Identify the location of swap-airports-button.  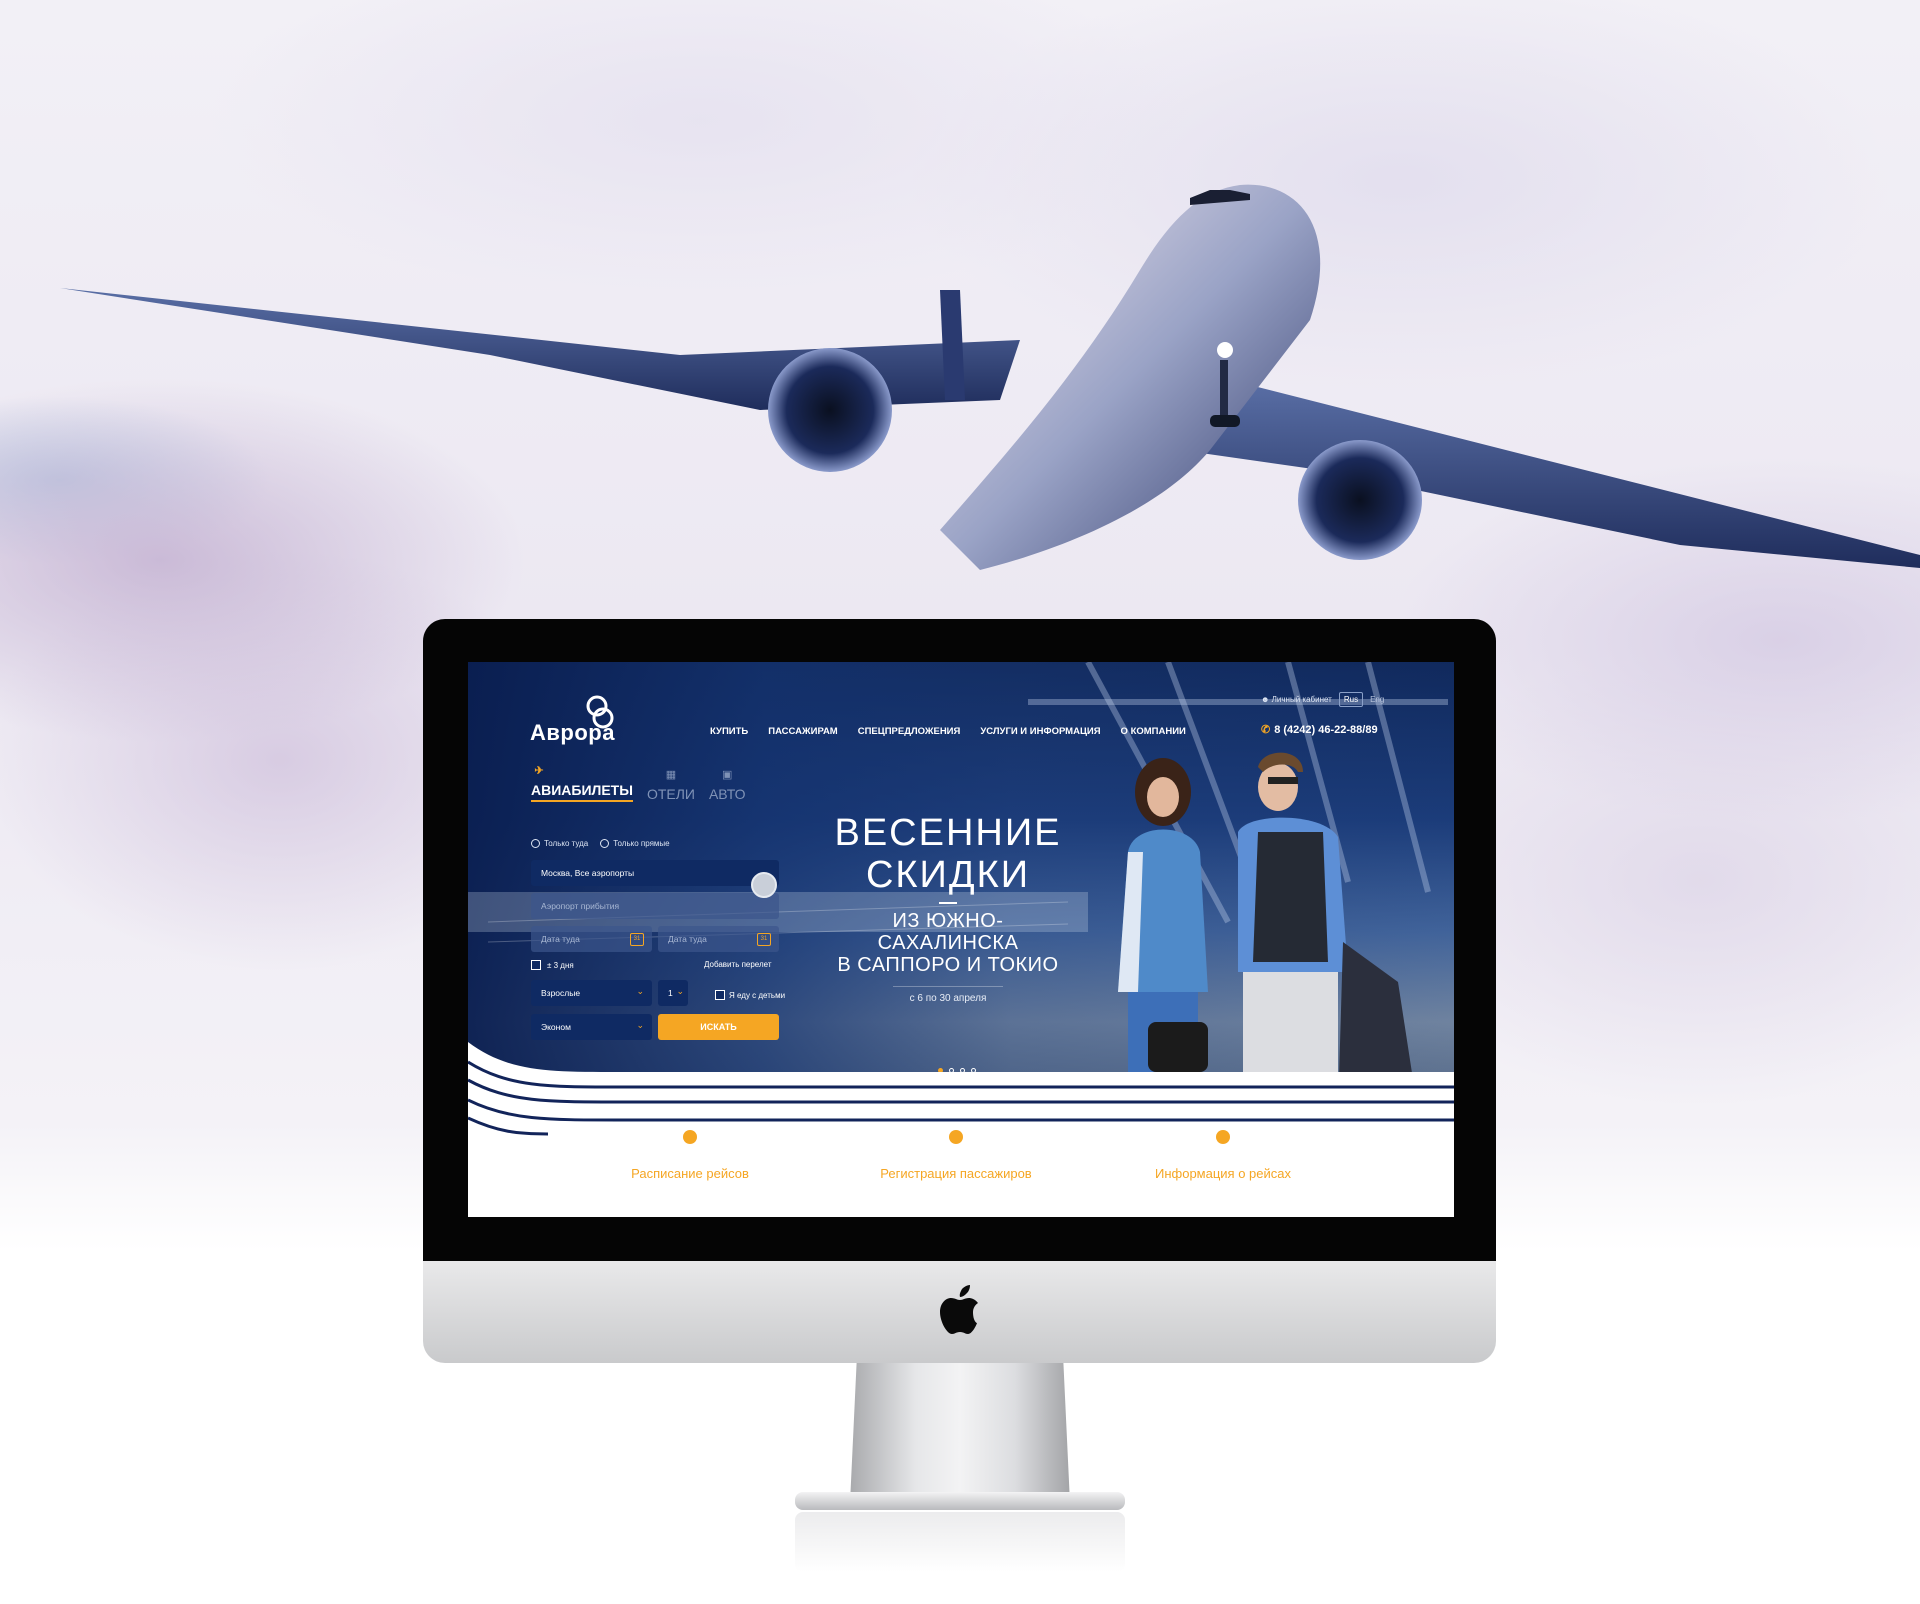
(764, 885).